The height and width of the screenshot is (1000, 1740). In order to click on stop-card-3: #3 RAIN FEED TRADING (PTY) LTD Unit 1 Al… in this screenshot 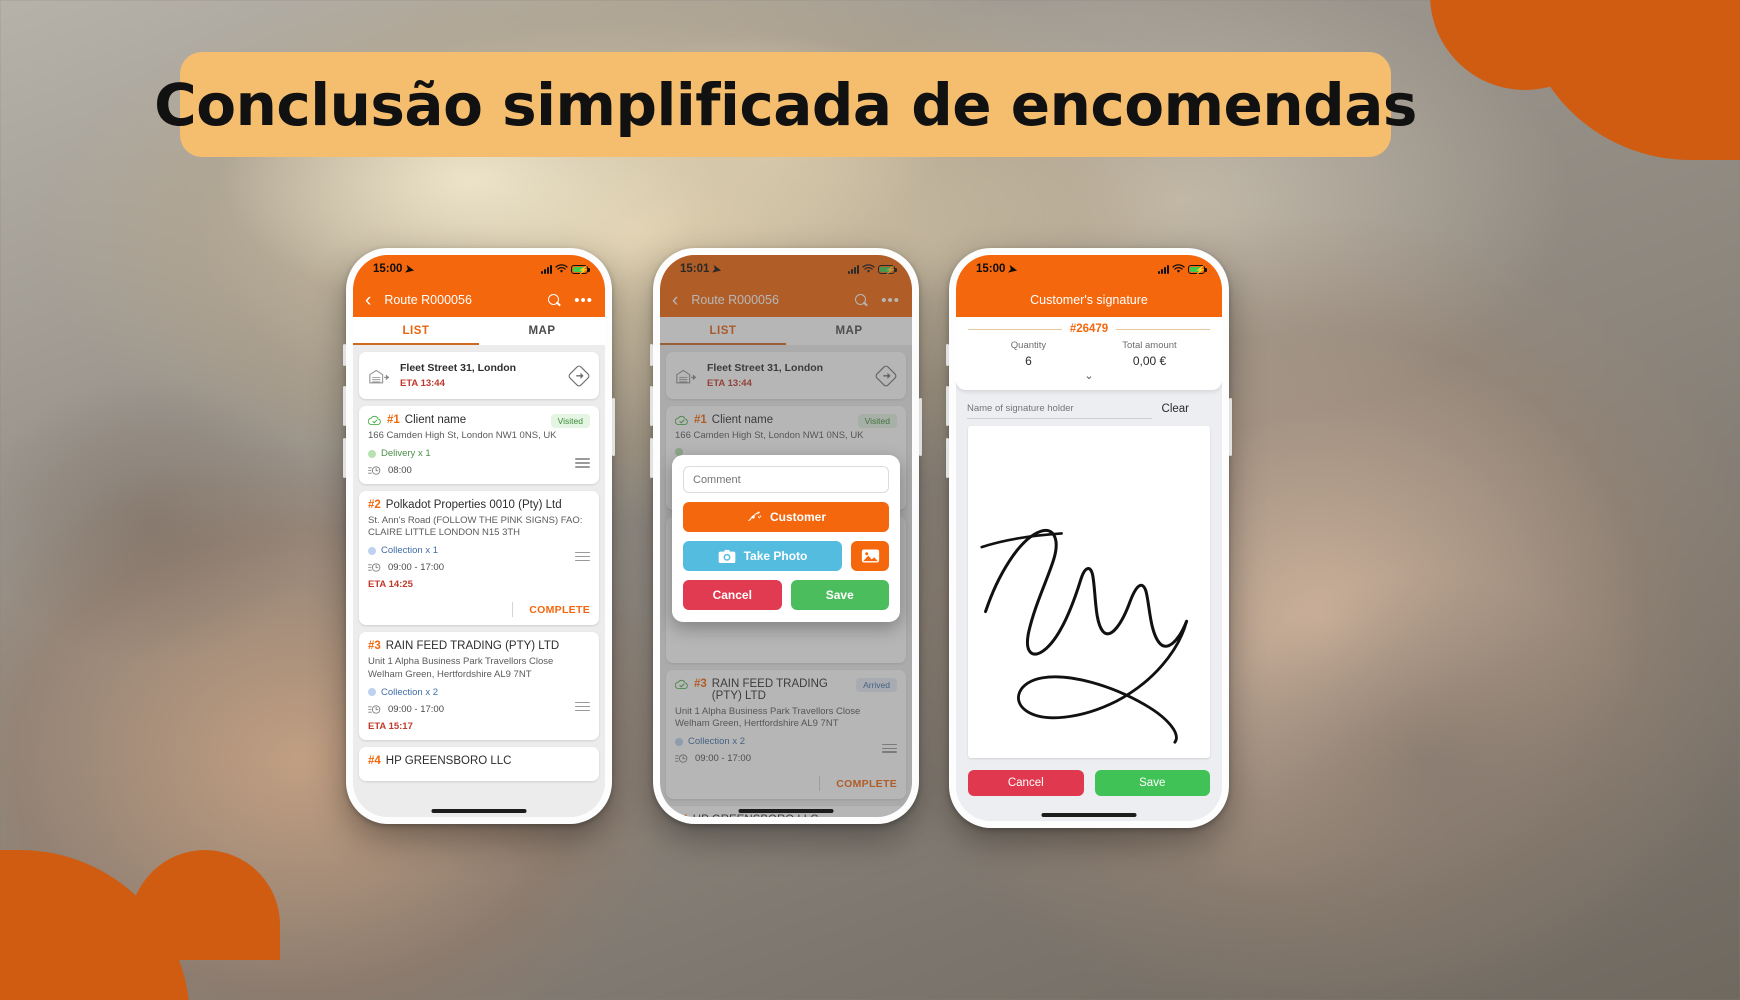, I will do `click(479, 686)`.